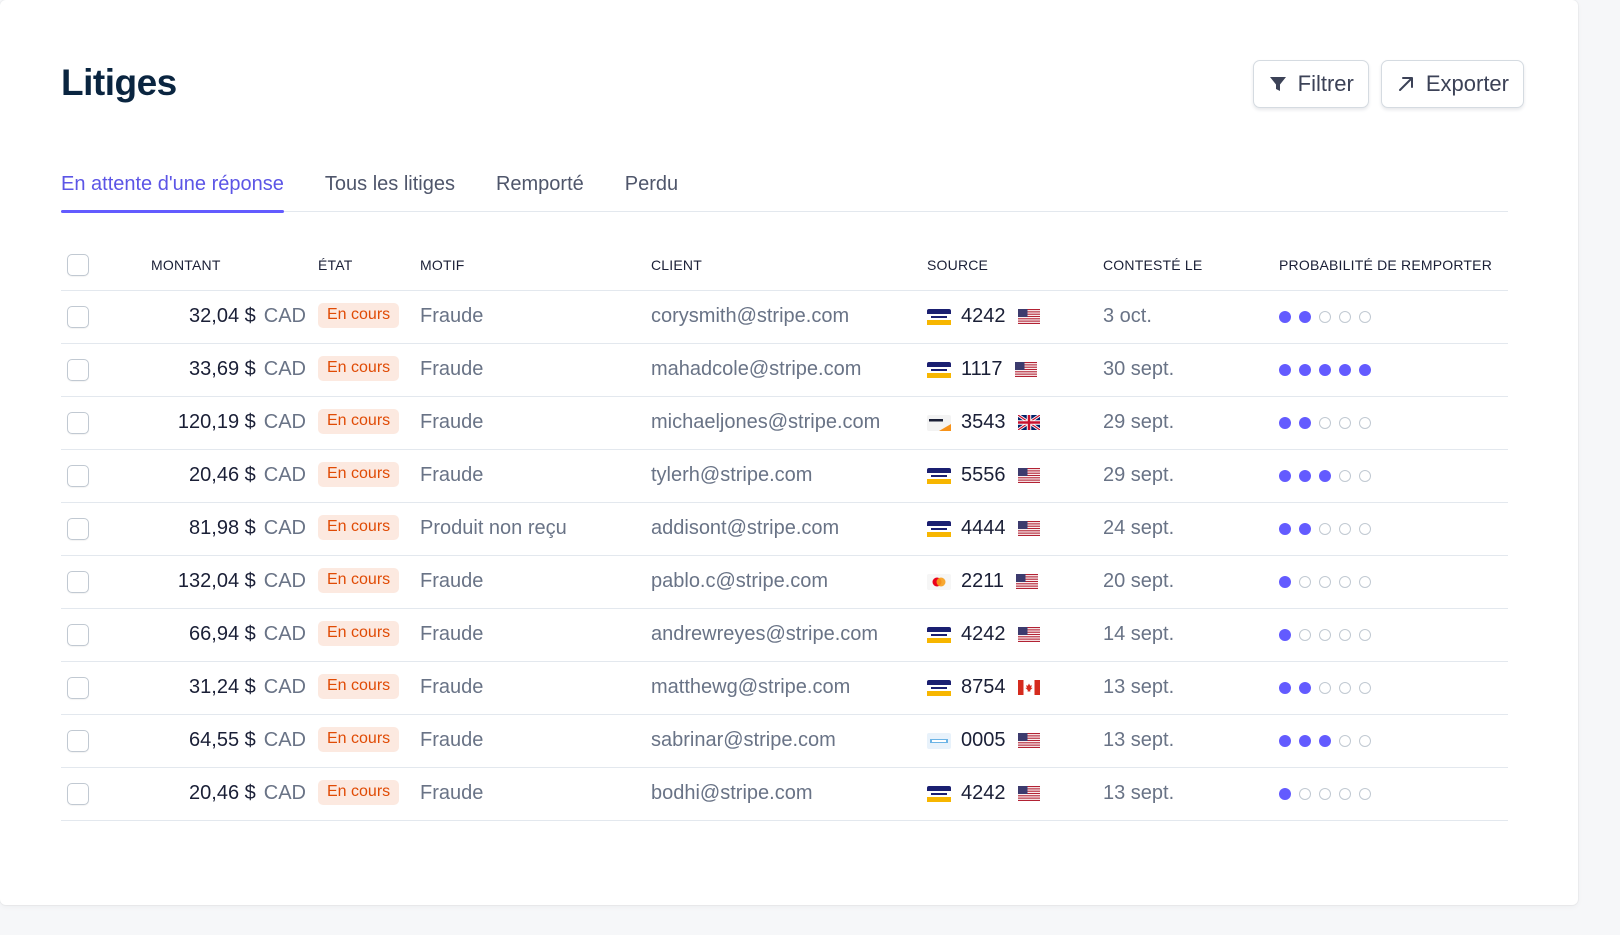  I want to click on column-header-status: ÉTAT, so click(369, 265).